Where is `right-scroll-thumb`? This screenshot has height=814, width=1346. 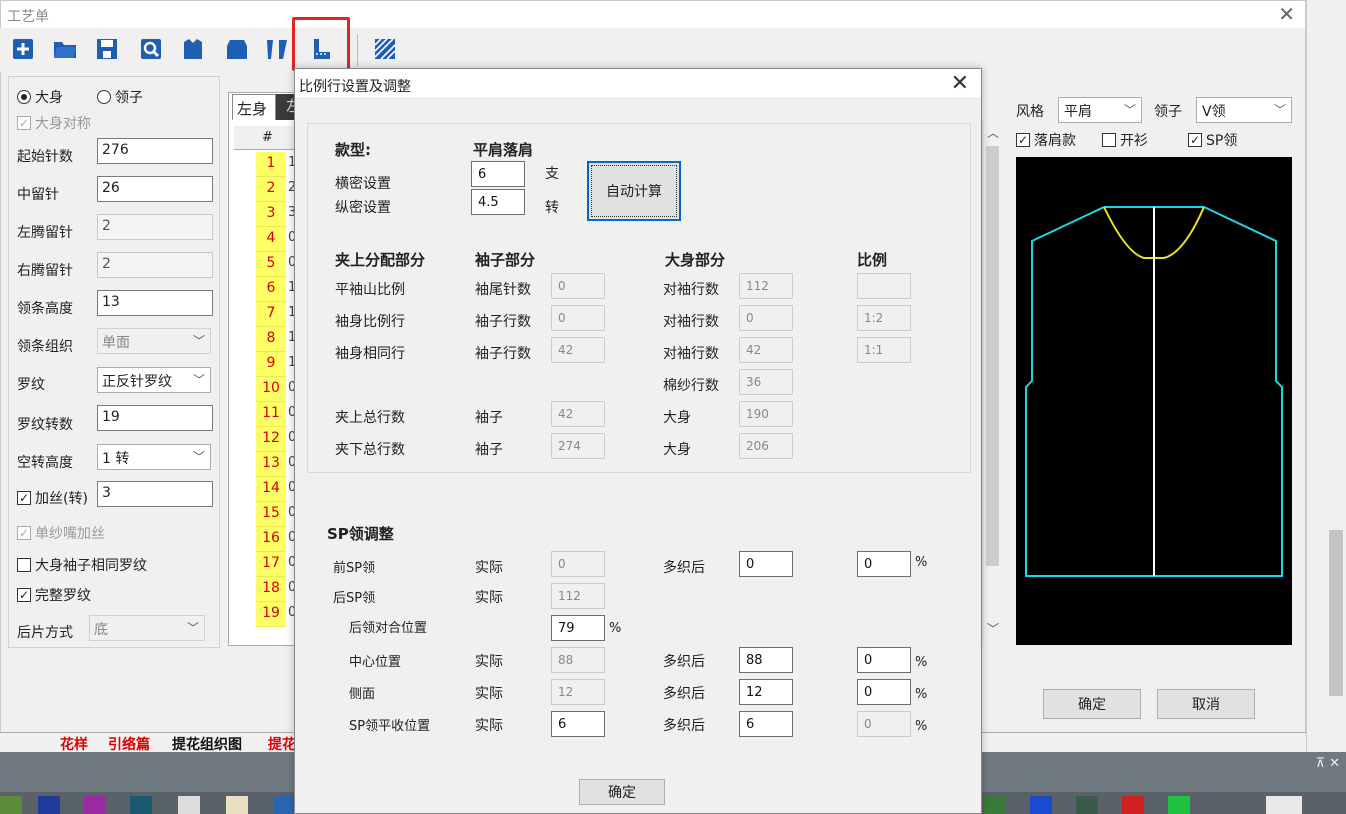 right-scroll-thumb is located at coordinates (1336, 613).